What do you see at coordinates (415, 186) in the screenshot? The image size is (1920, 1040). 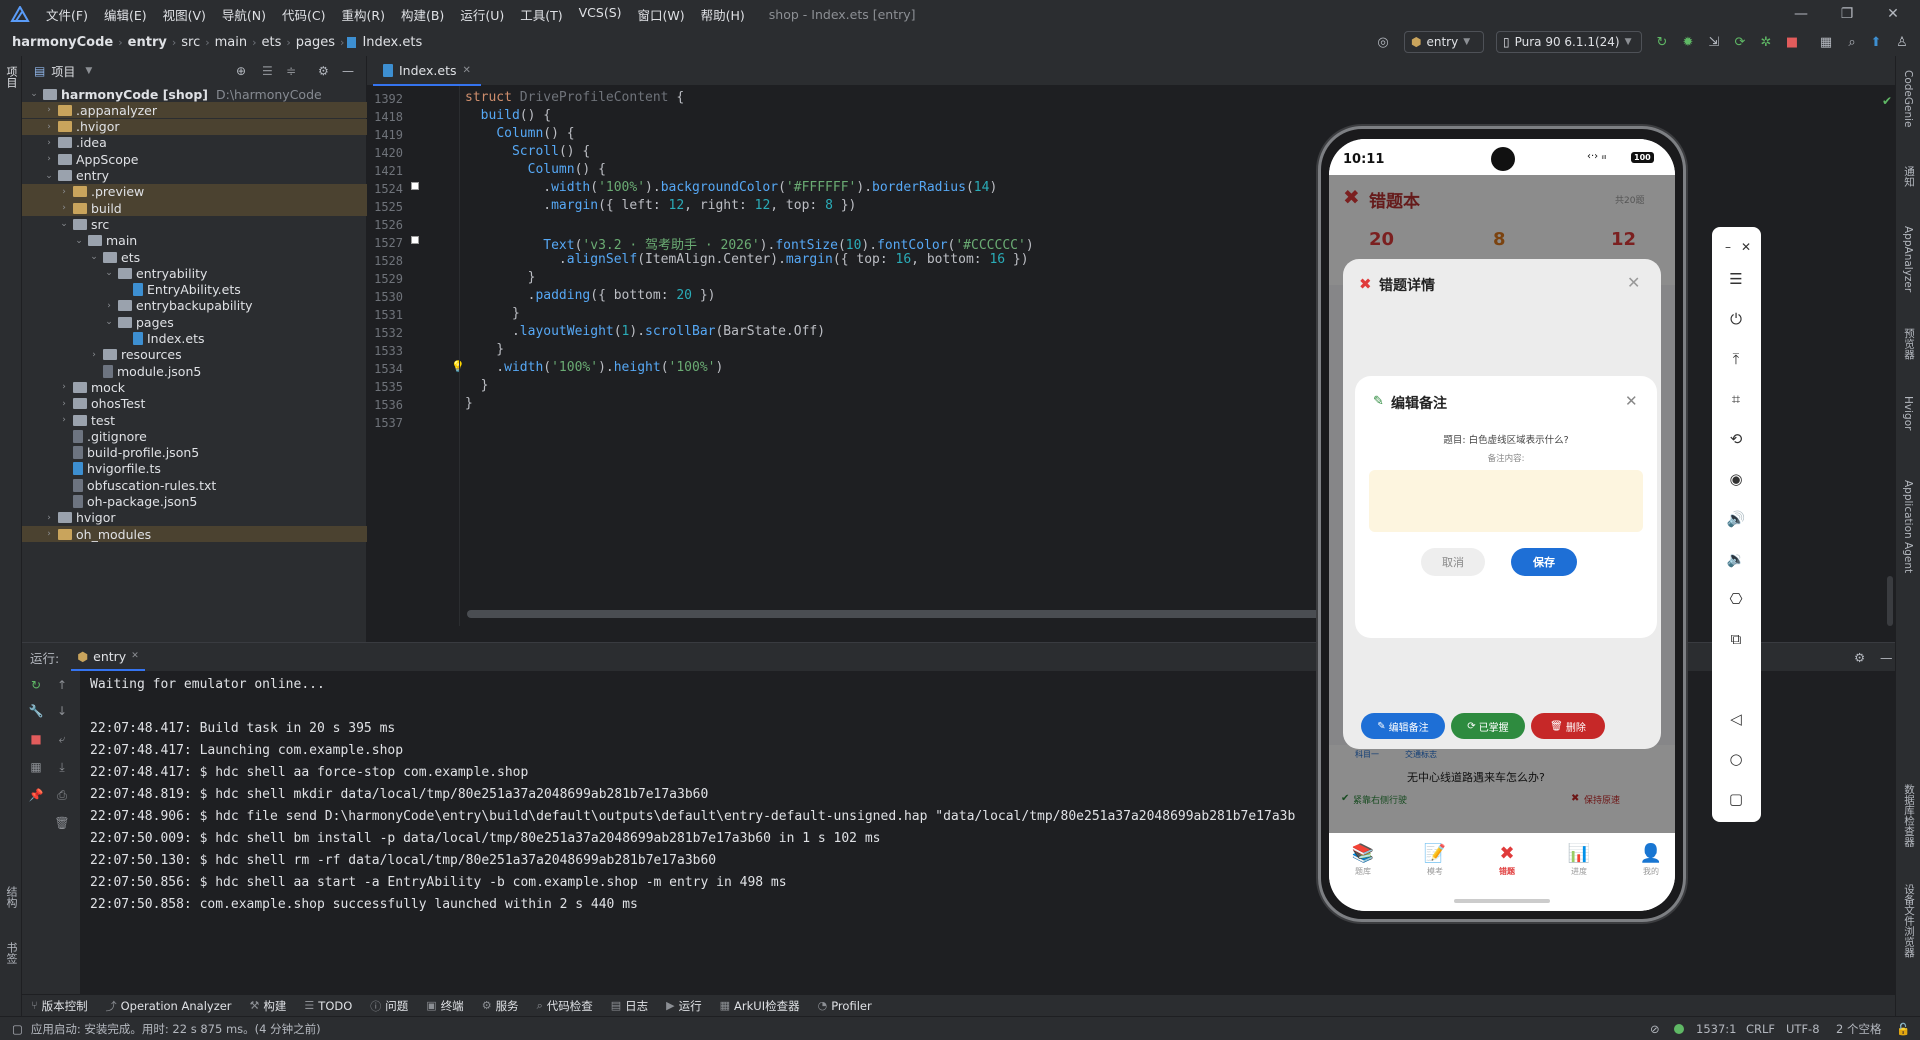 I see `color-swatch-icon` at bounding box center [415, 186].